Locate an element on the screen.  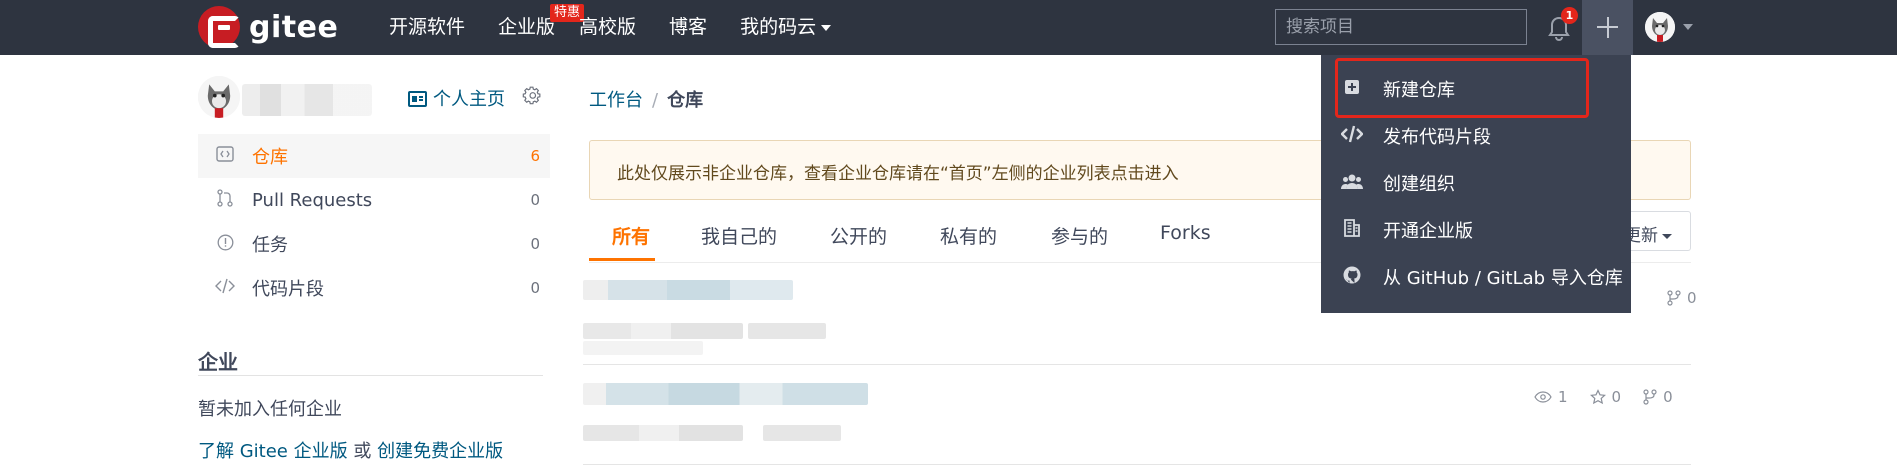
building-icon is located at coordinates (1352, 229).